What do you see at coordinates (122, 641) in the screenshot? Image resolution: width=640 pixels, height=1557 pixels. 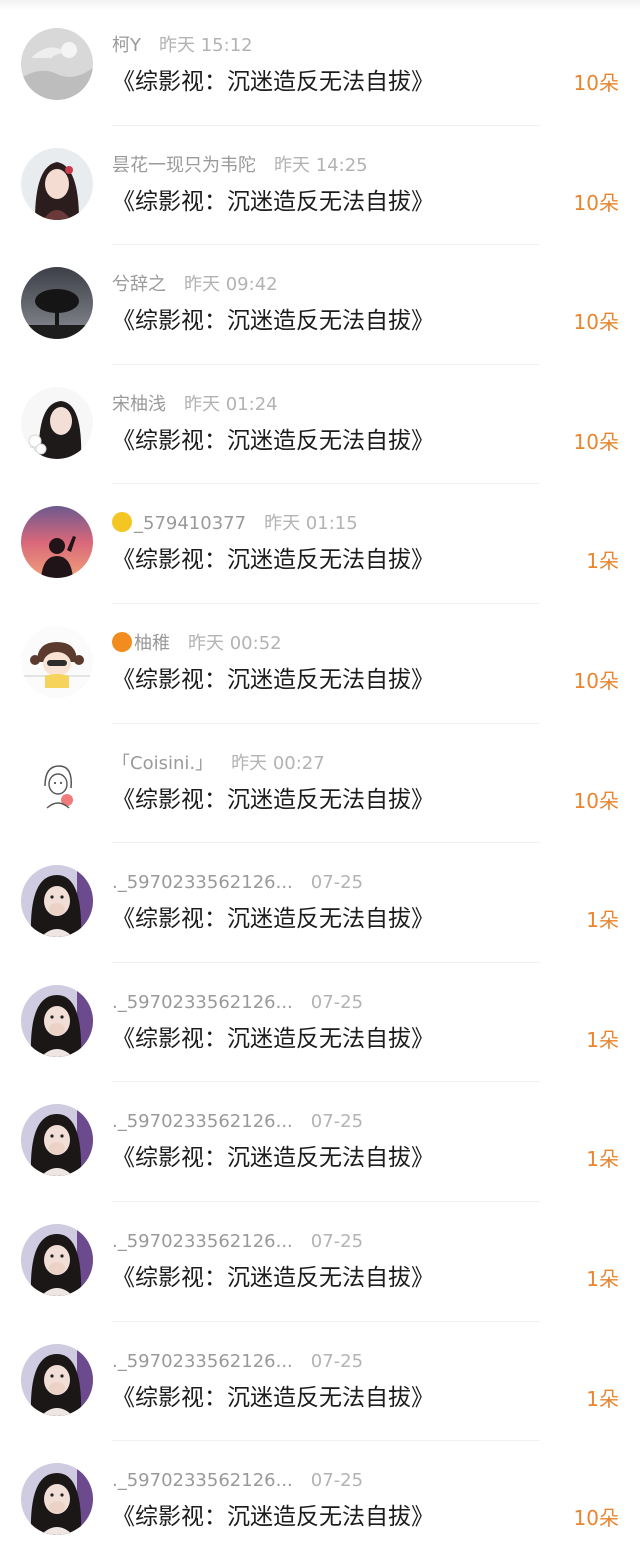 I see `orange-emoji` at bounding box center [122, 641].